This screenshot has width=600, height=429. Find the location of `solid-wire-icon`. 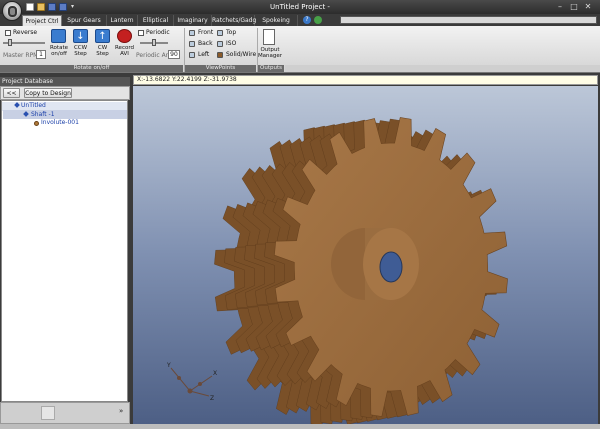

solid-wire-icon is located at coordinates (220, 55).